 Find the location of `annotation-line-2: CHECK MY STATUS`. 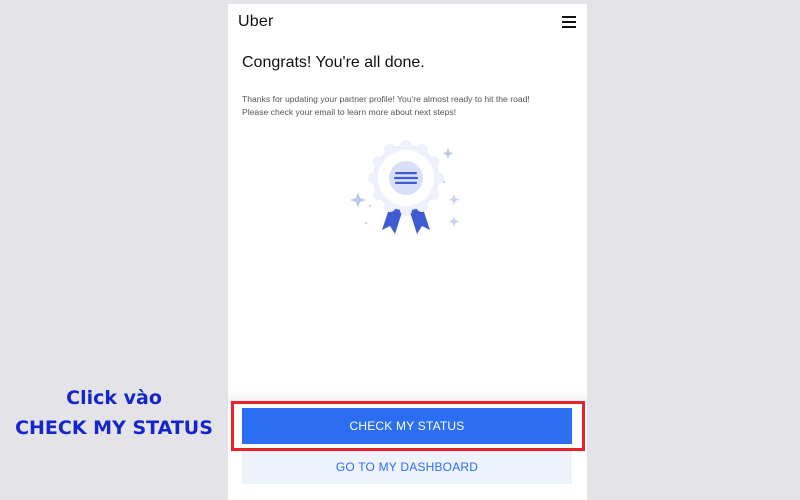

annotation-line-2: CHECK MY STATUS is located at coordinates (114, 428).